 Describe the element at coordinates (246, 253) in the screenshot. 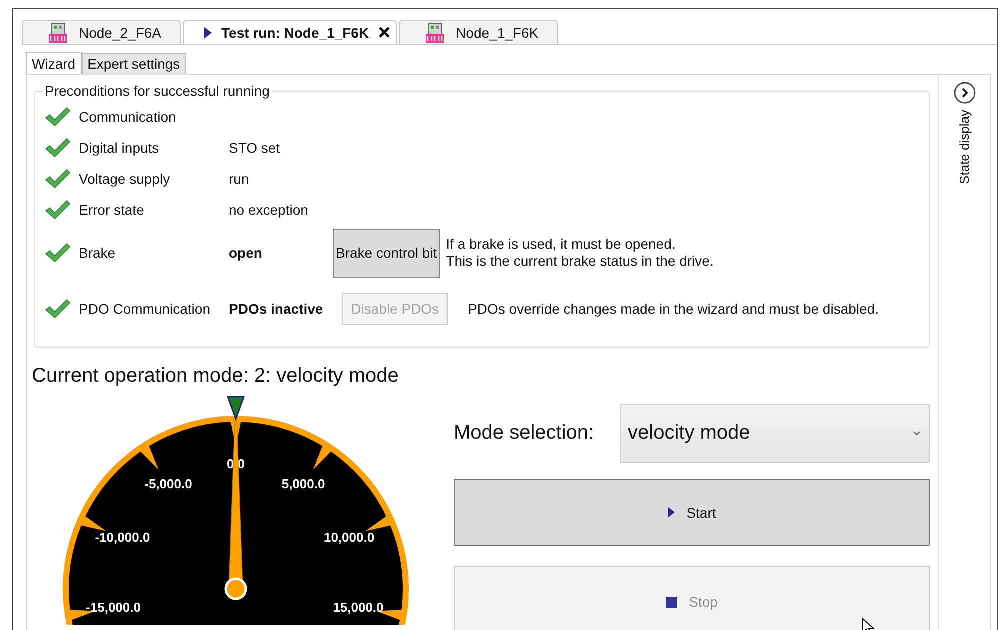

I see `condition-value: open` at that location.